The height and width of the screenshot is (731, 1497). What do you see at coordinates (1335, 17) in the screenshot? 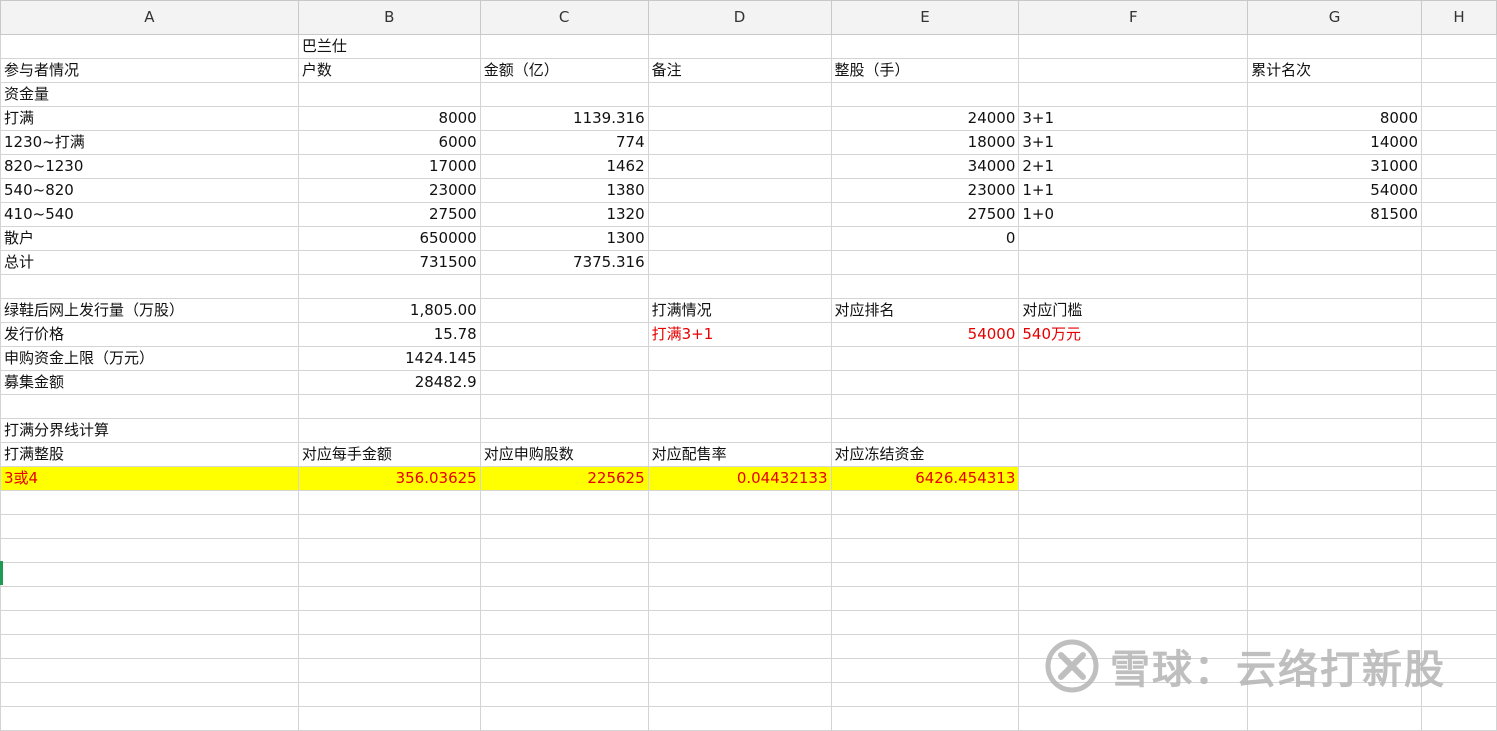
I see `column-header-g: G` at bounding box center [1335, 17].